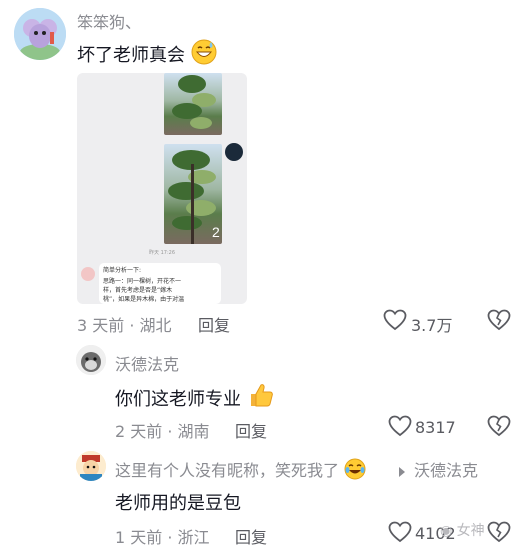  I want to click on cartoon-elephant-avatar-icon, so click(40, 34).